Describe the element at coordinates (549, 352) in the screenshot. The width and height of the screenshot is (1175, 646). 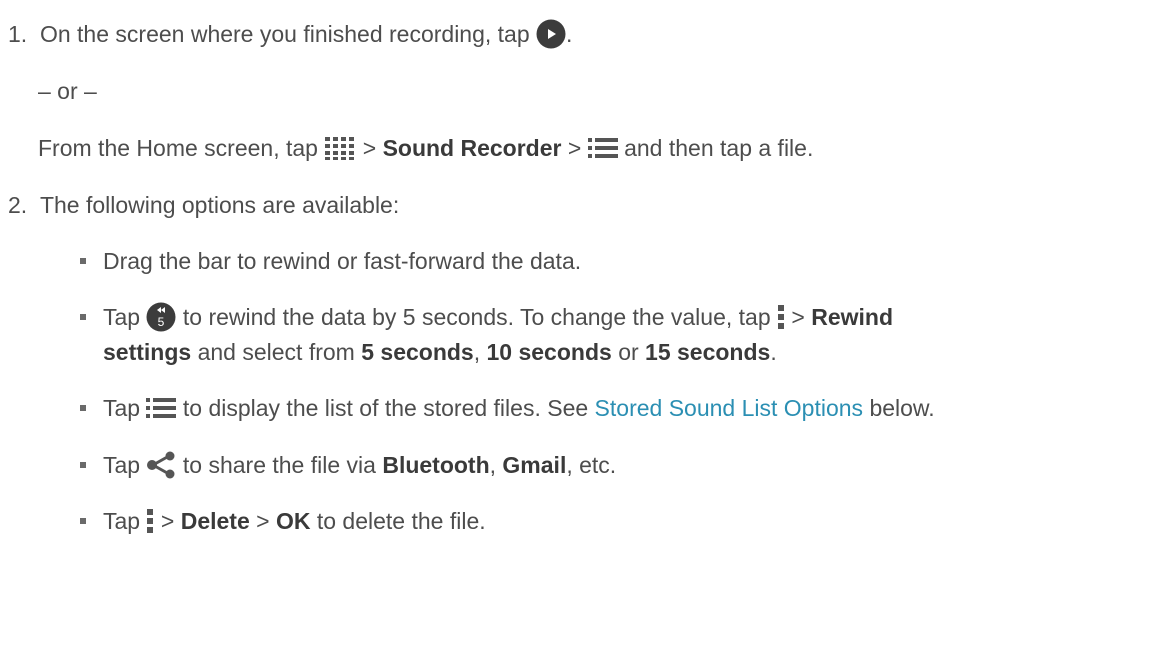
I see `ten-seconds-label: 10 seconds` at that location.